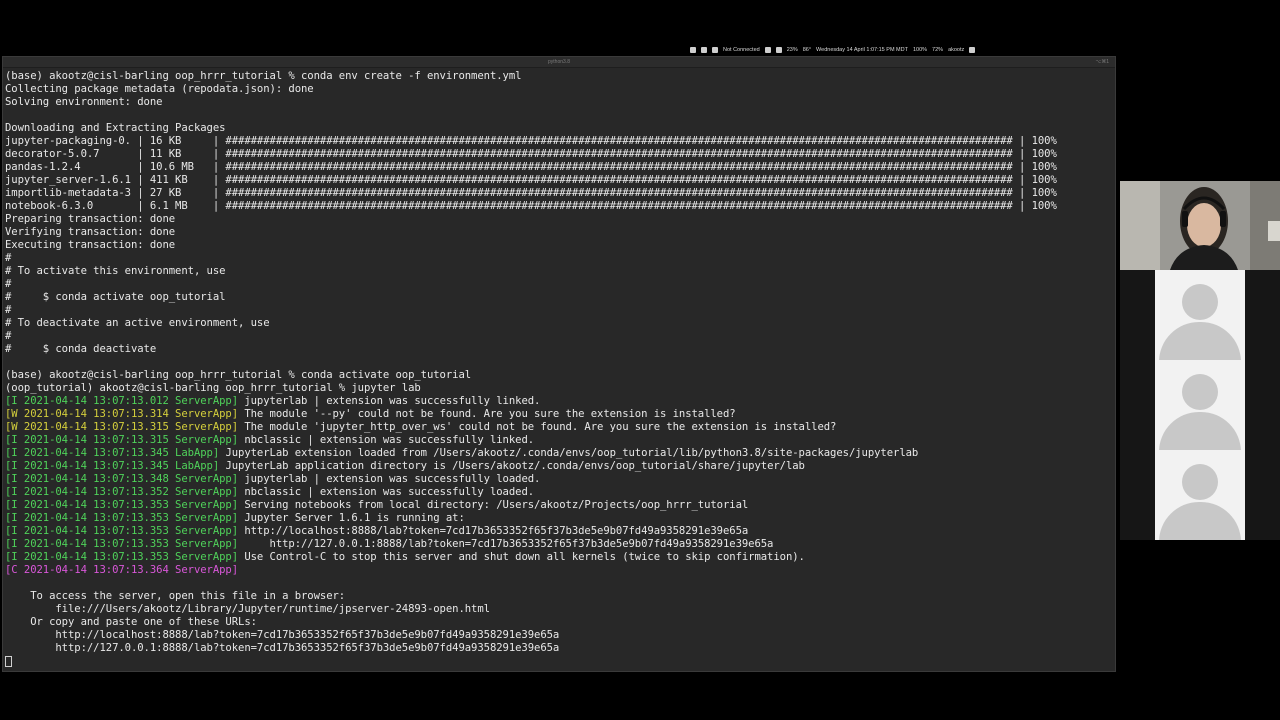 This screenshot has width=1280, height=720. Describe the element at coordinates (956, 50) in the screenshot. I see `user-name: akootz` at that location.